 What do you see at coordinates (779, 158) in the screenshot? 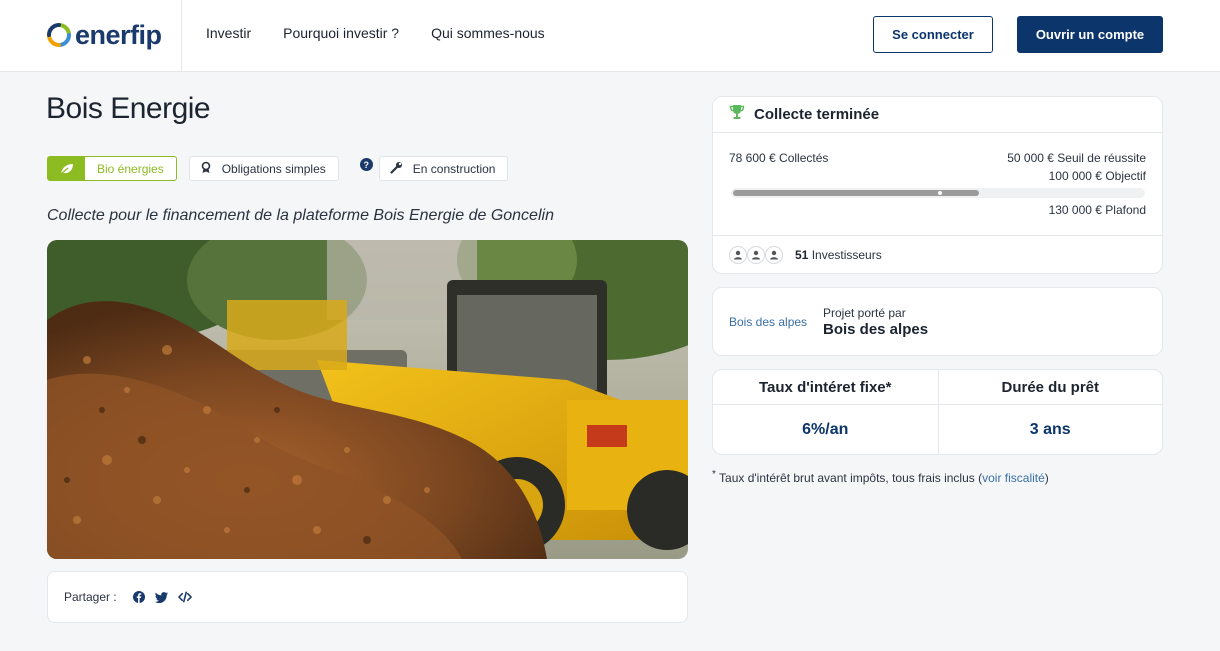
I see `collected-amount: 78 600 € Collectés` at bounding box center [779, 158].